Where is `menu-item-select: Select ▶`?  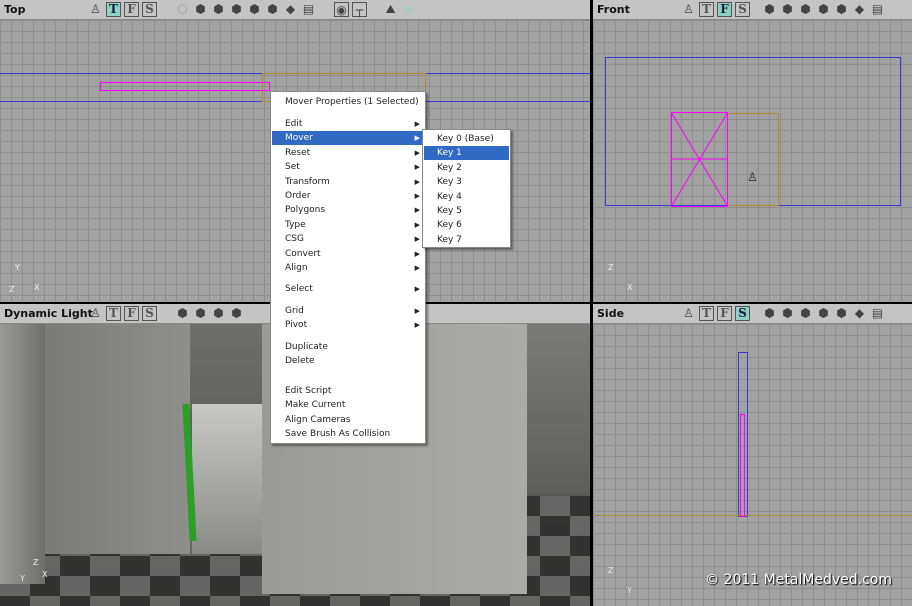 menu-item-select: Select ▶ is located at coordinates (348, 289).